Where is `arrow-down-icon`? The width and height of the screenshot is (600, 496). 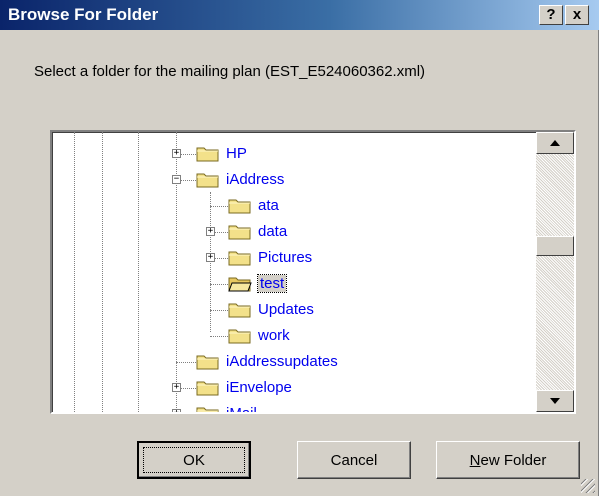
arrow-down-icon is located at coordinates (555, 401).